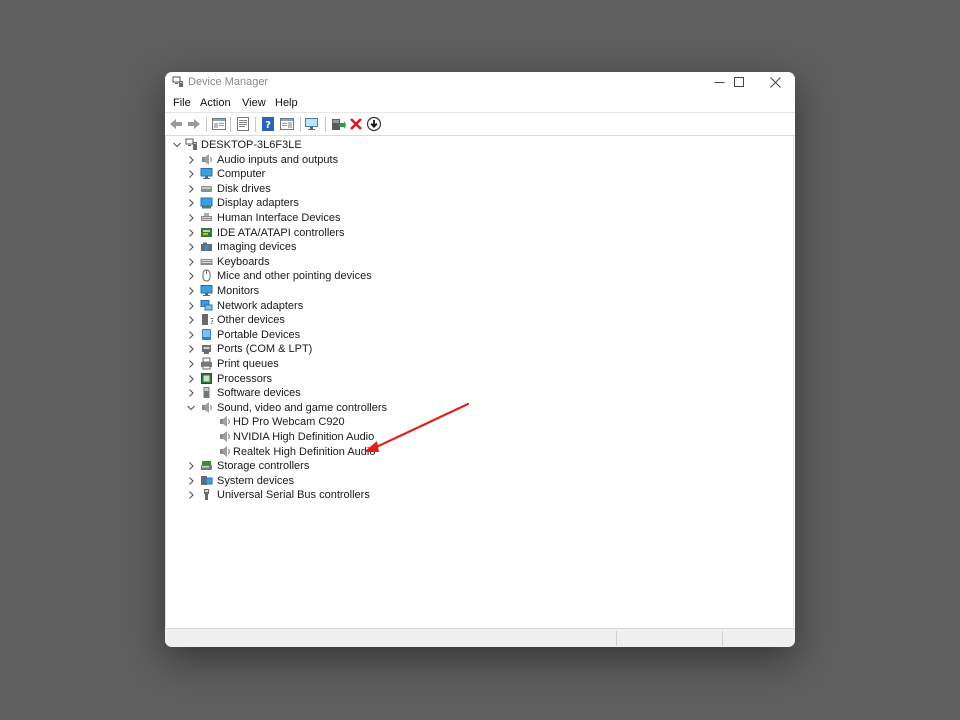 The height and width of the screenshot is (720, 960). Describe the element at coordinates (206, 334) in the screenshot. I see `portable-device-icon` at that location.